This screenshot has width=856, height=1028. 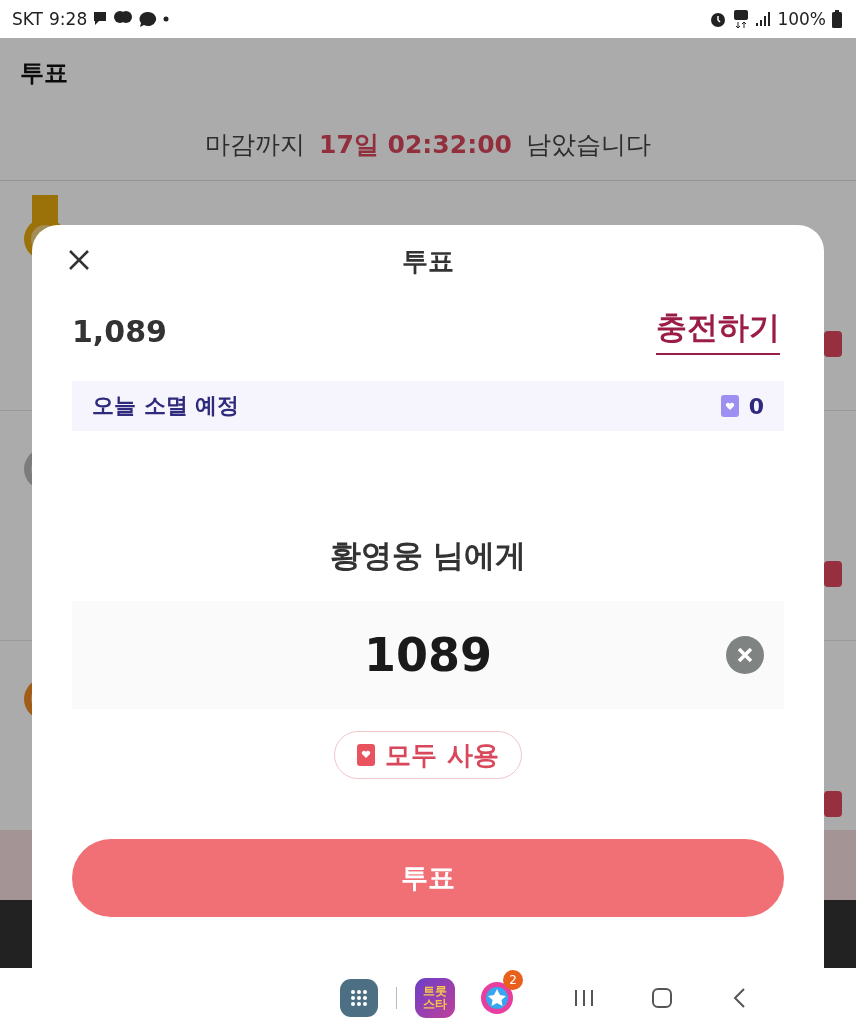 I want to click on signal-icon, so click(x=763, y=19).